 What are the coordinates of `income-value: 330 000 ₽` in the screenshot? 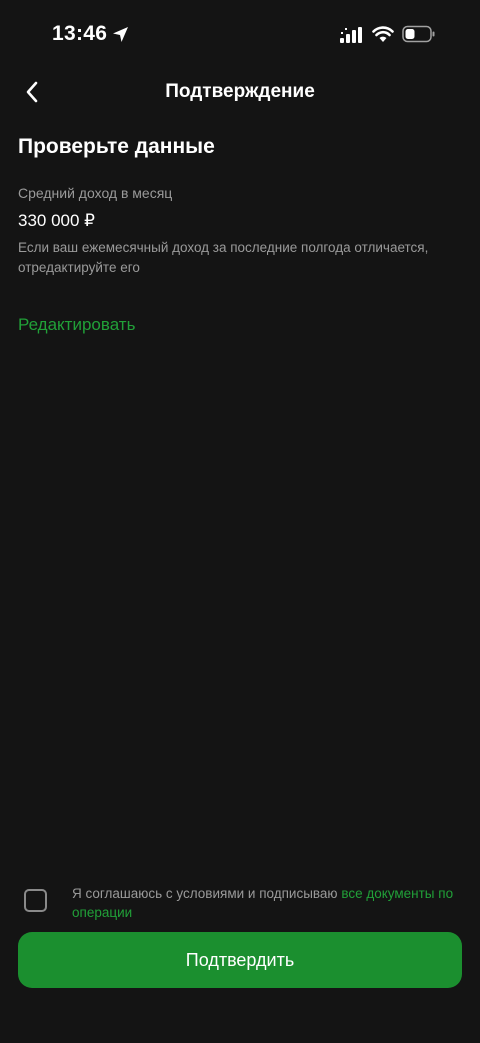 It's located at (56, 220).